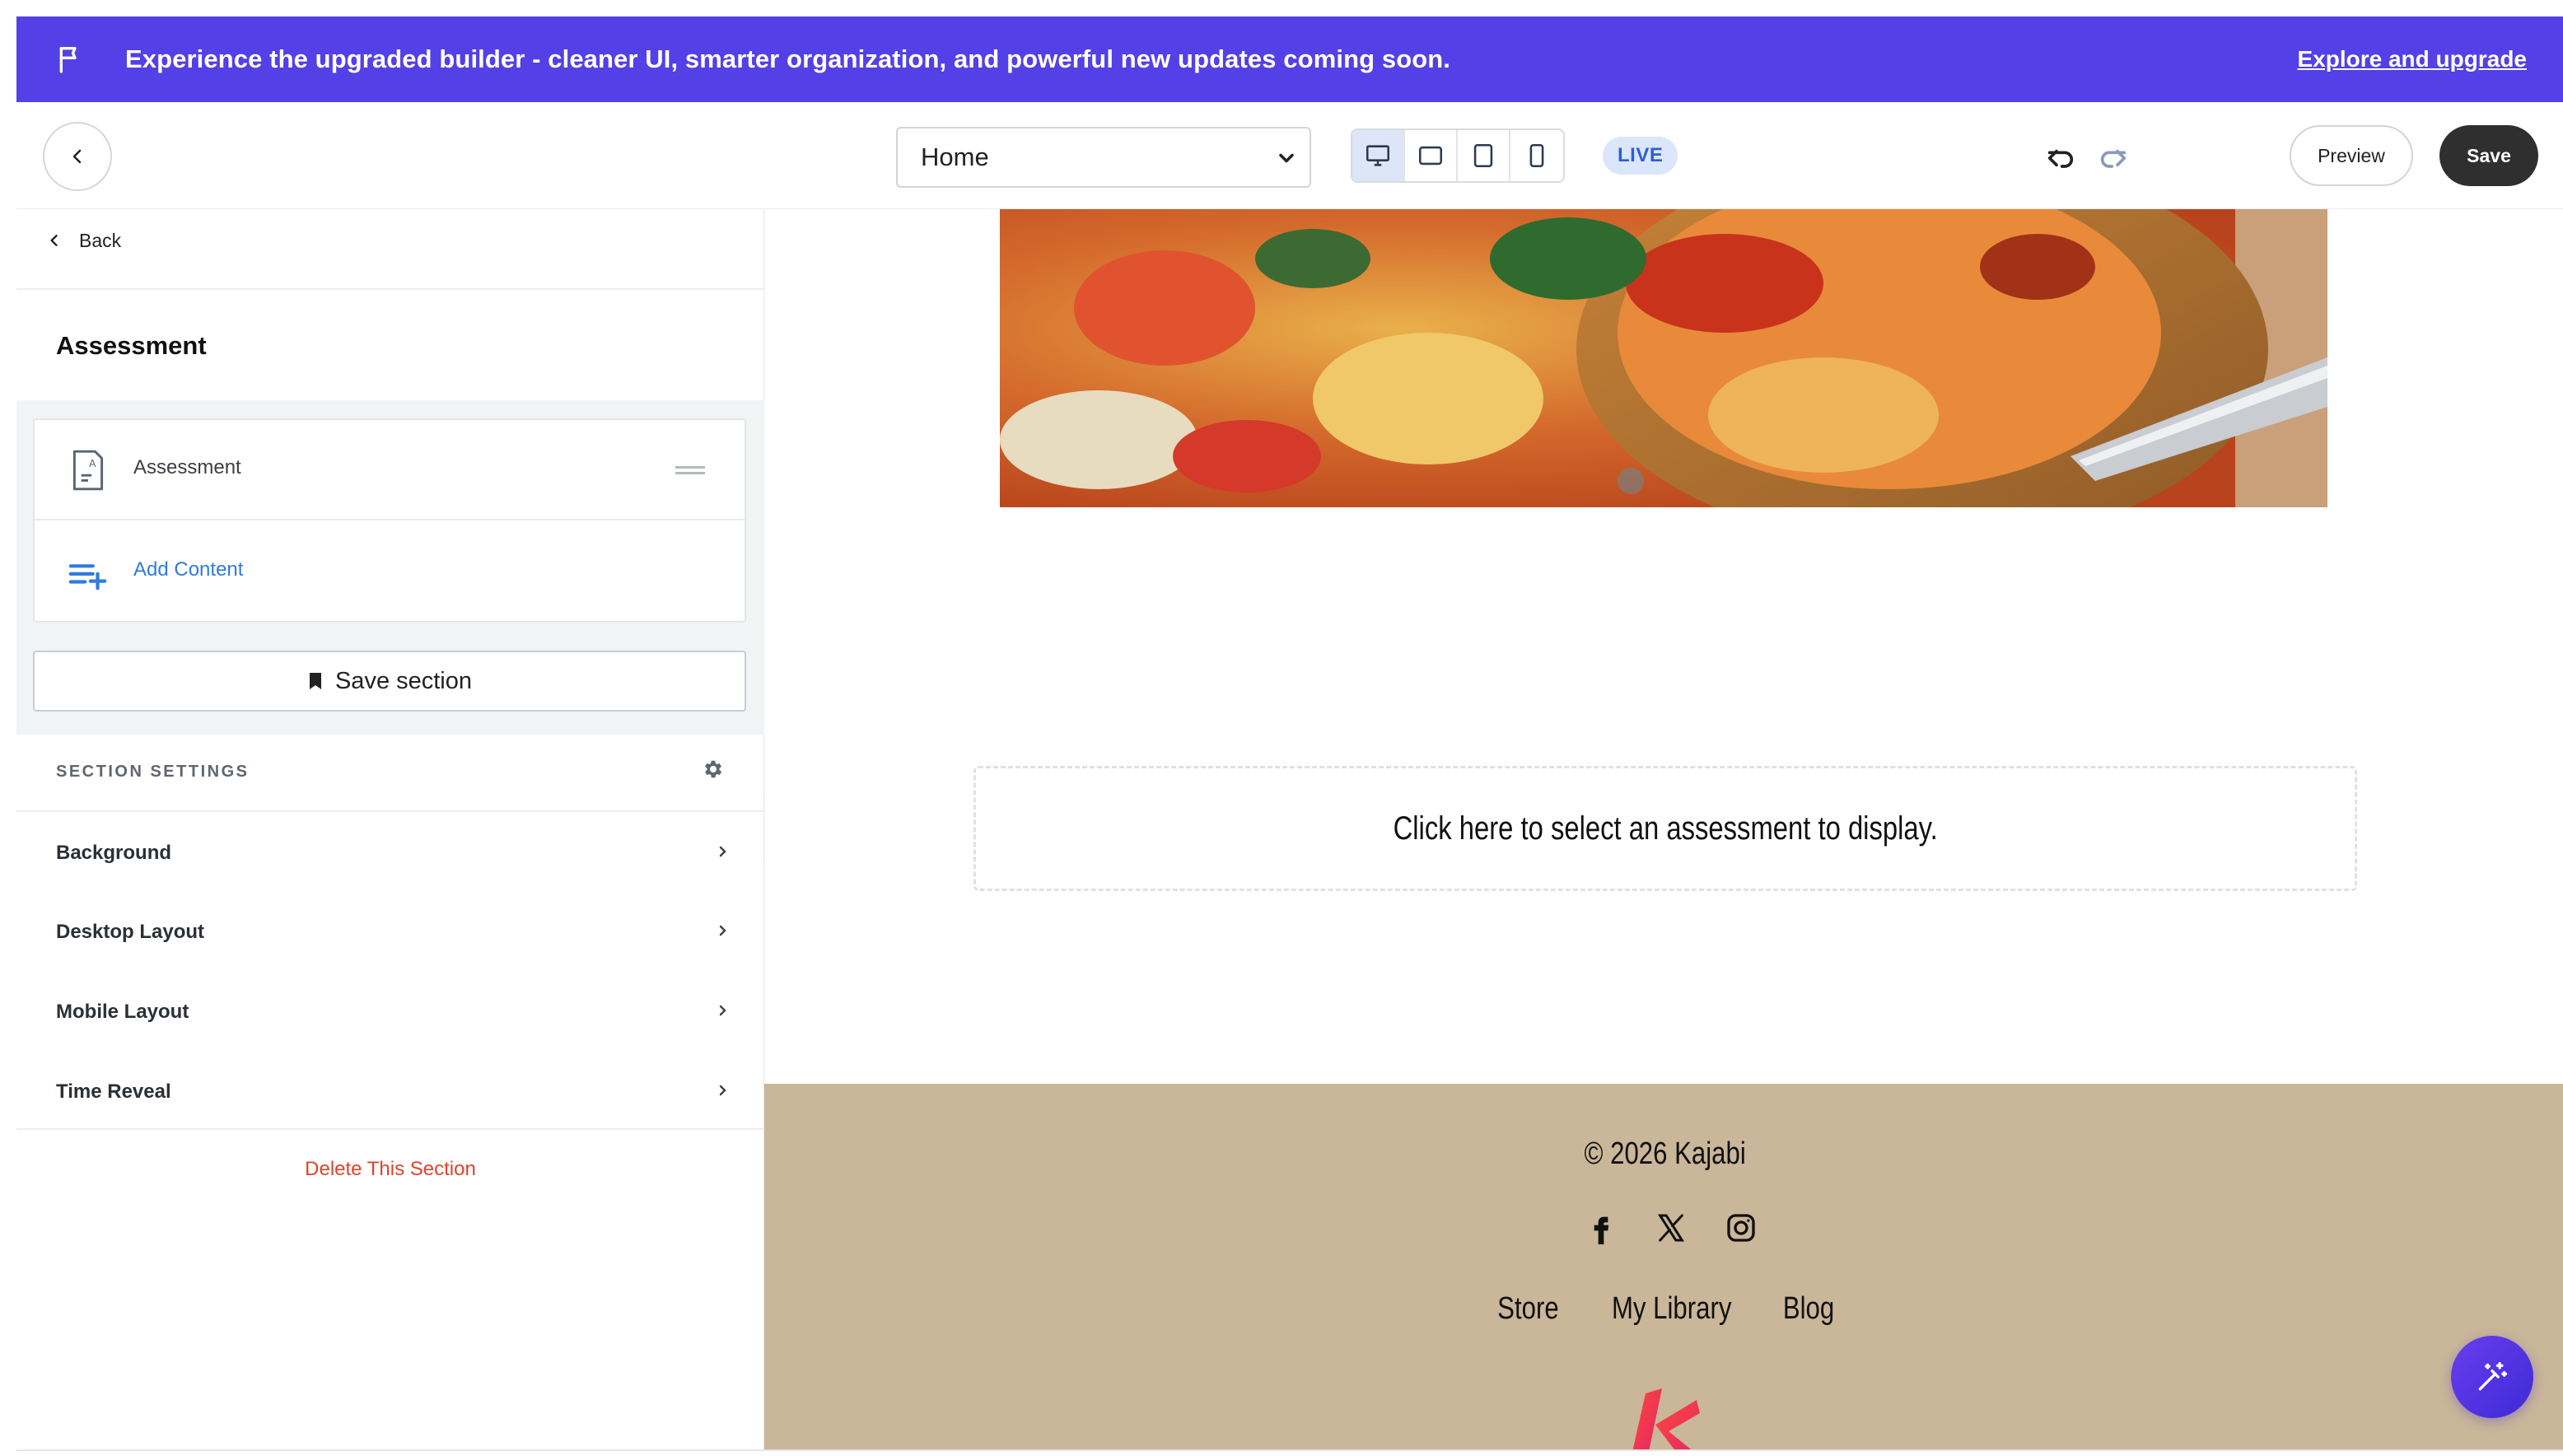  I want to click on section-content-panel: A Assessment Add Content Save section, so click(390, 567).